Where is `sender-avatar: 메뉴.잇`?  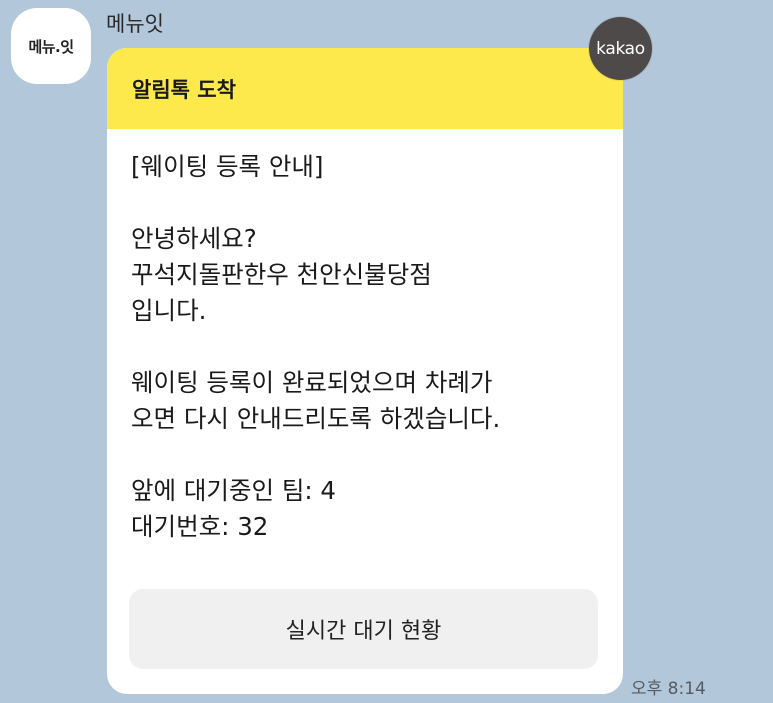
sender-avatar: 메뉴.잇 is located at coordinates (51, 46).